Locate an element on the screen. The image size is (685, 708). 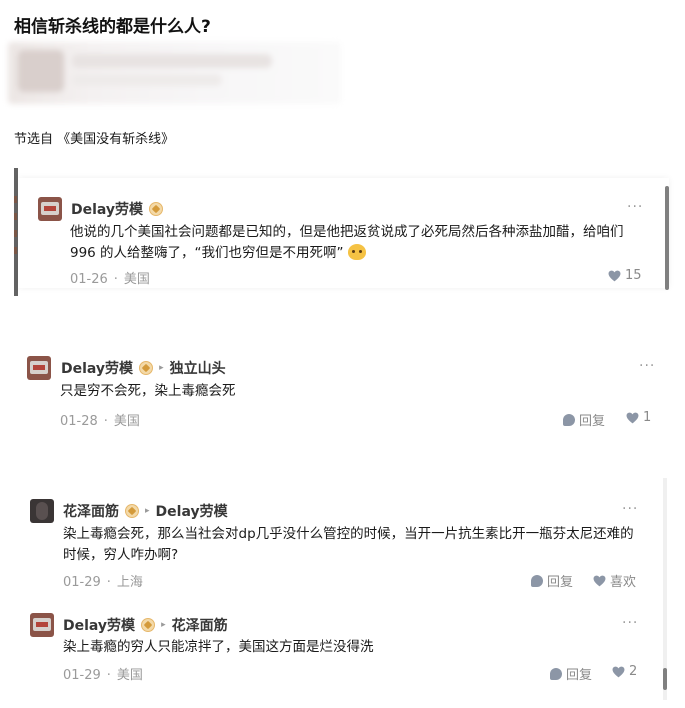
comment-header: Delay劳模 is located at coordinates (117, 209).